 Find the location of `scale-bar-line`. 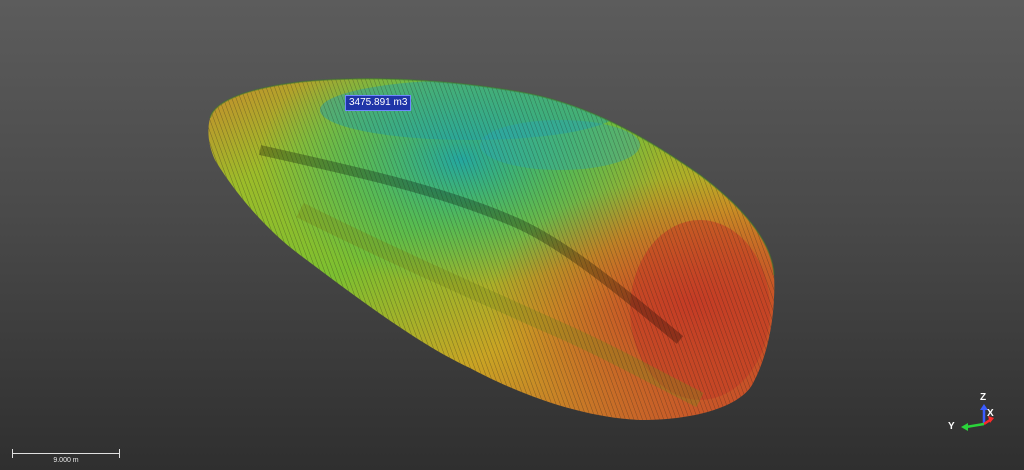

scale-bar-line is located at coordinates (66, 453).